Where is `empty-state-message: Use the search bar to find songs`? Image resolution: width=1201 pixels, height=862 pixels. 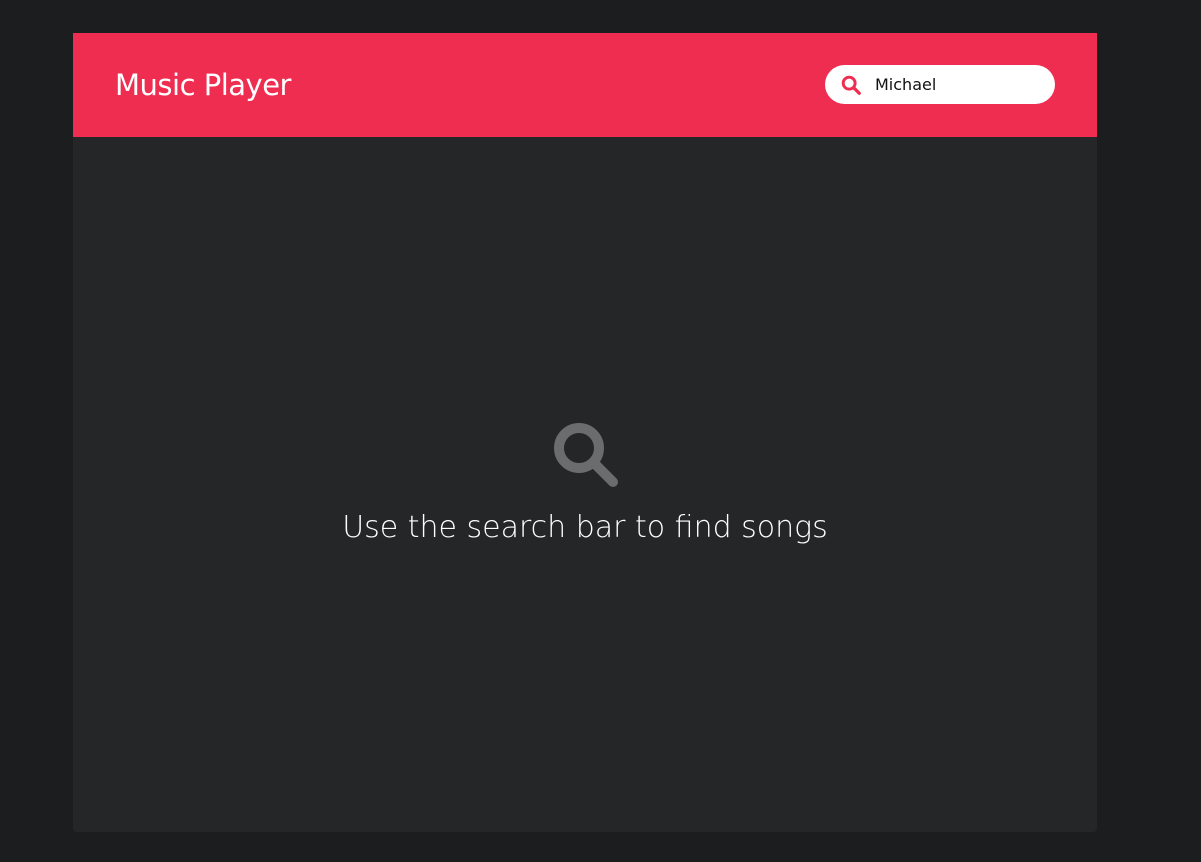
empty-state-message: Use the search bar to find songs is located at coordinates (585, 527).